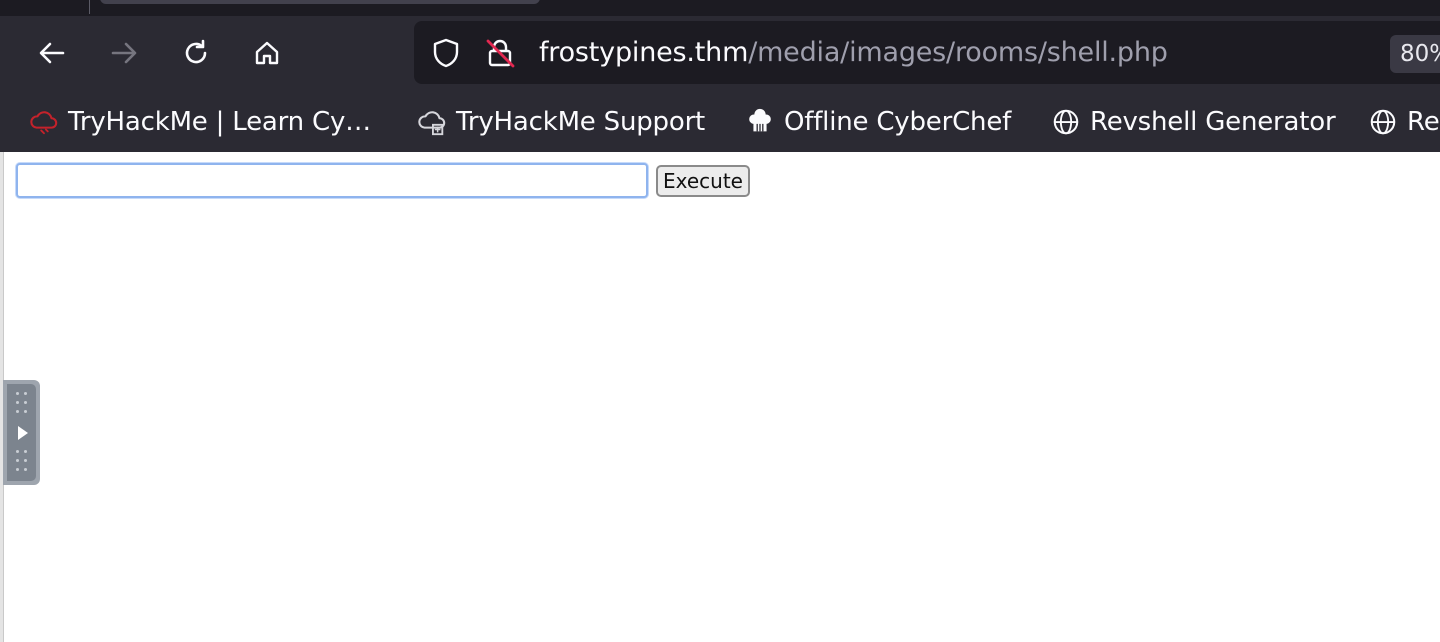  What do you see at coordinates (1403, 122) in the screenshot?
I see `bookmark-re: Re` at bounding box center [1403, 122].